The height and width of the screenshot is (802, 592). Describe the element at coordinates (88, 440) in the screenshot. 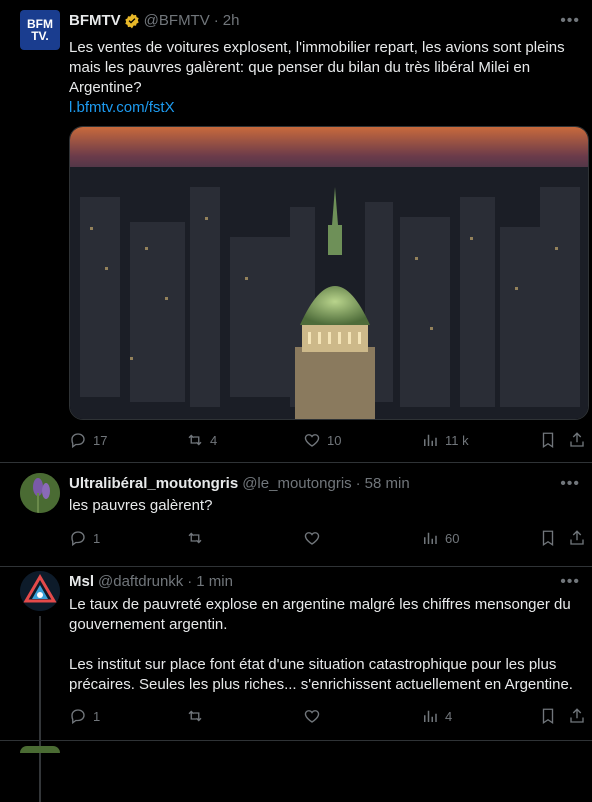

I see `reply-button: 17` at that location.